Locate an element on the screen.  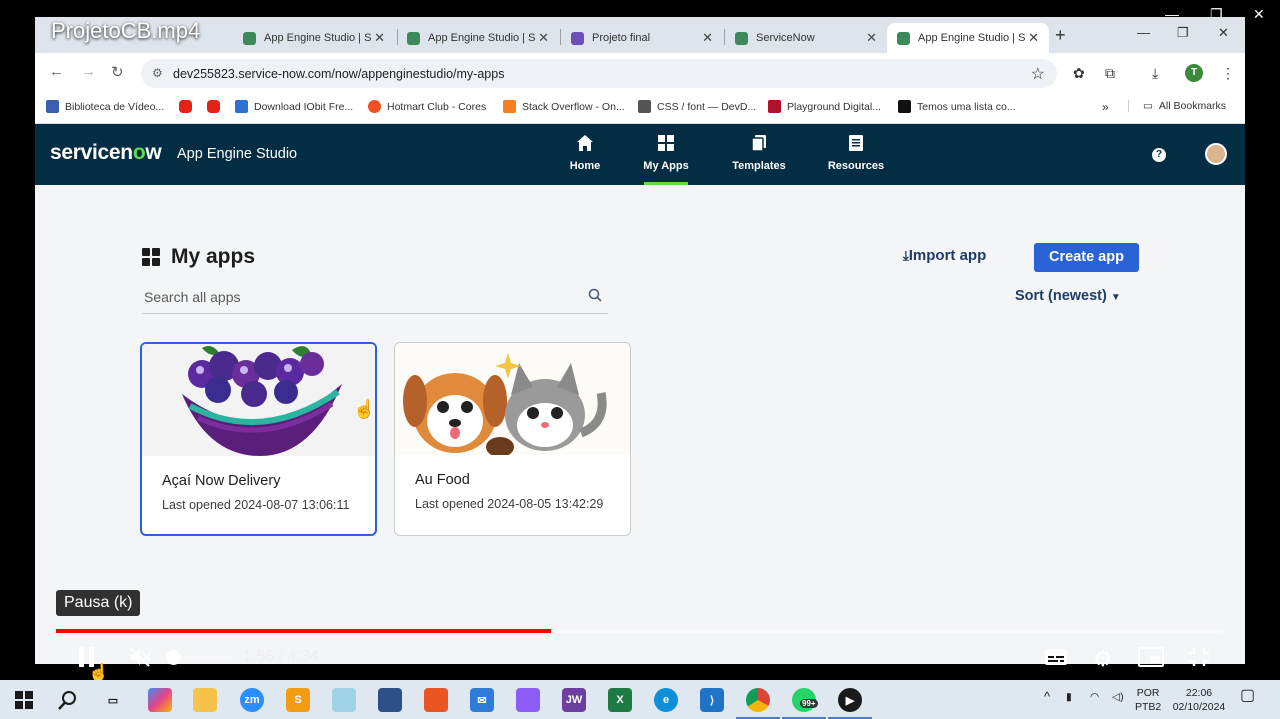
language-indicator: POR PTB2 is located at coordinates (1148, 700).